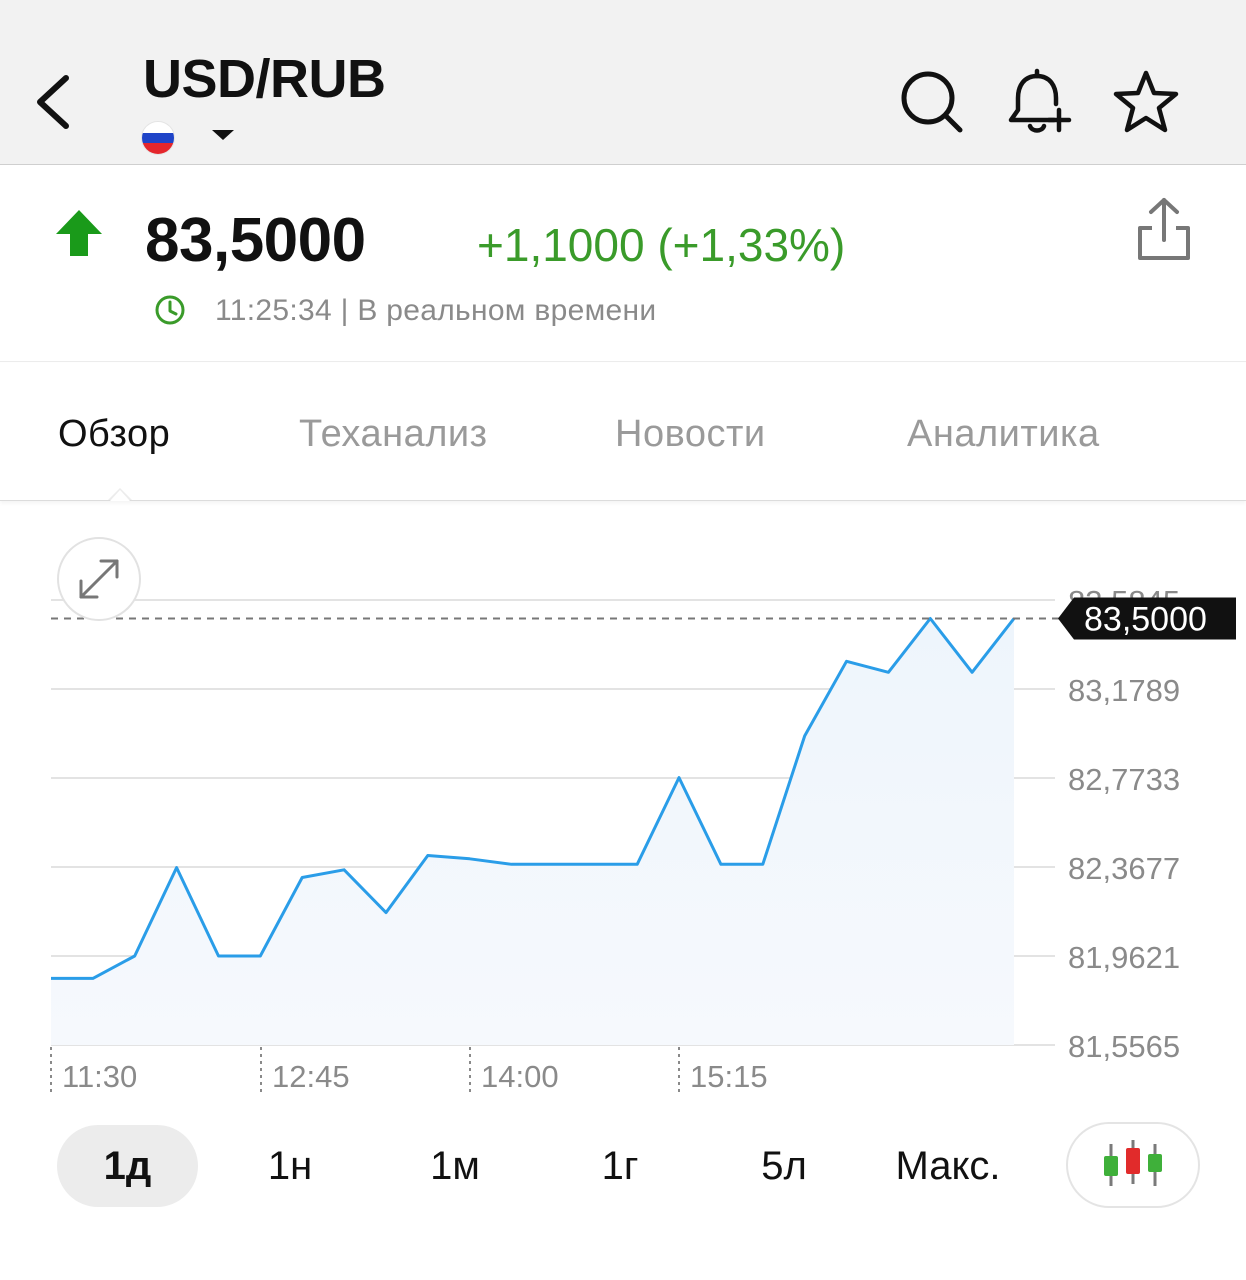  Describe the element at coordinates (264, 79) in the screenshot. I see `instrument-title: USD/RUB` at that location.